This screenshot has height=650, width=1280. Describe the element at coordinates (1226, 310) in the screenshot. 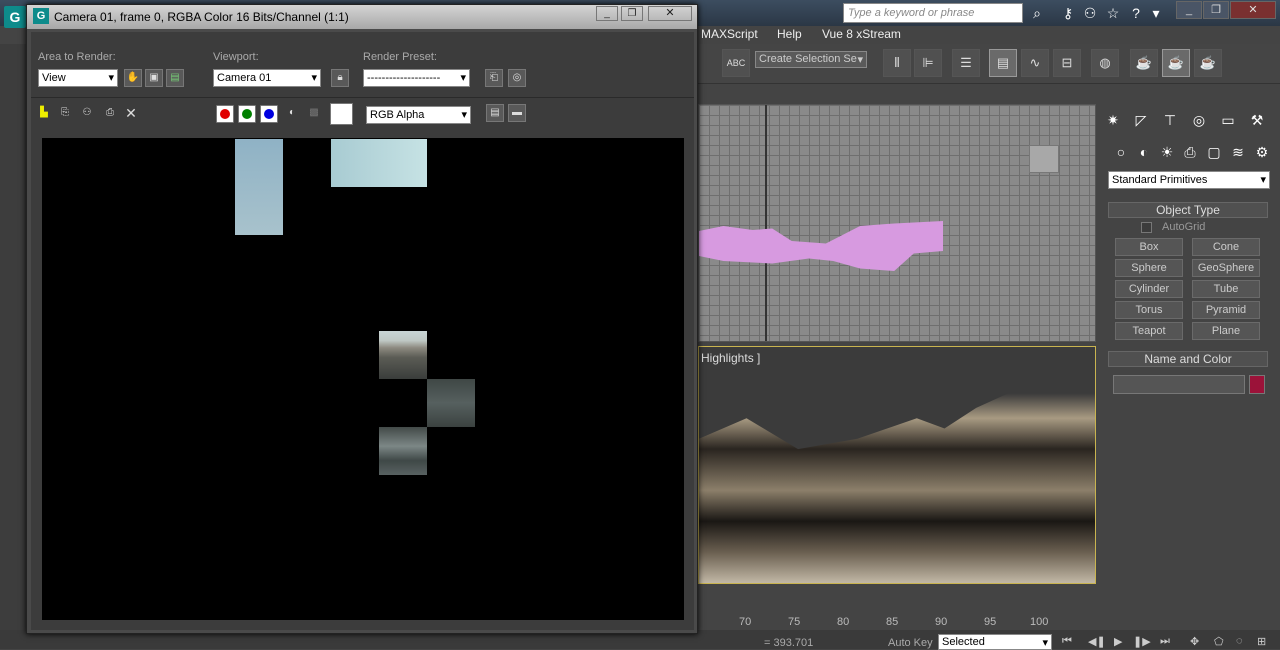

I see `pyramid-button: Pyramid` at that location.